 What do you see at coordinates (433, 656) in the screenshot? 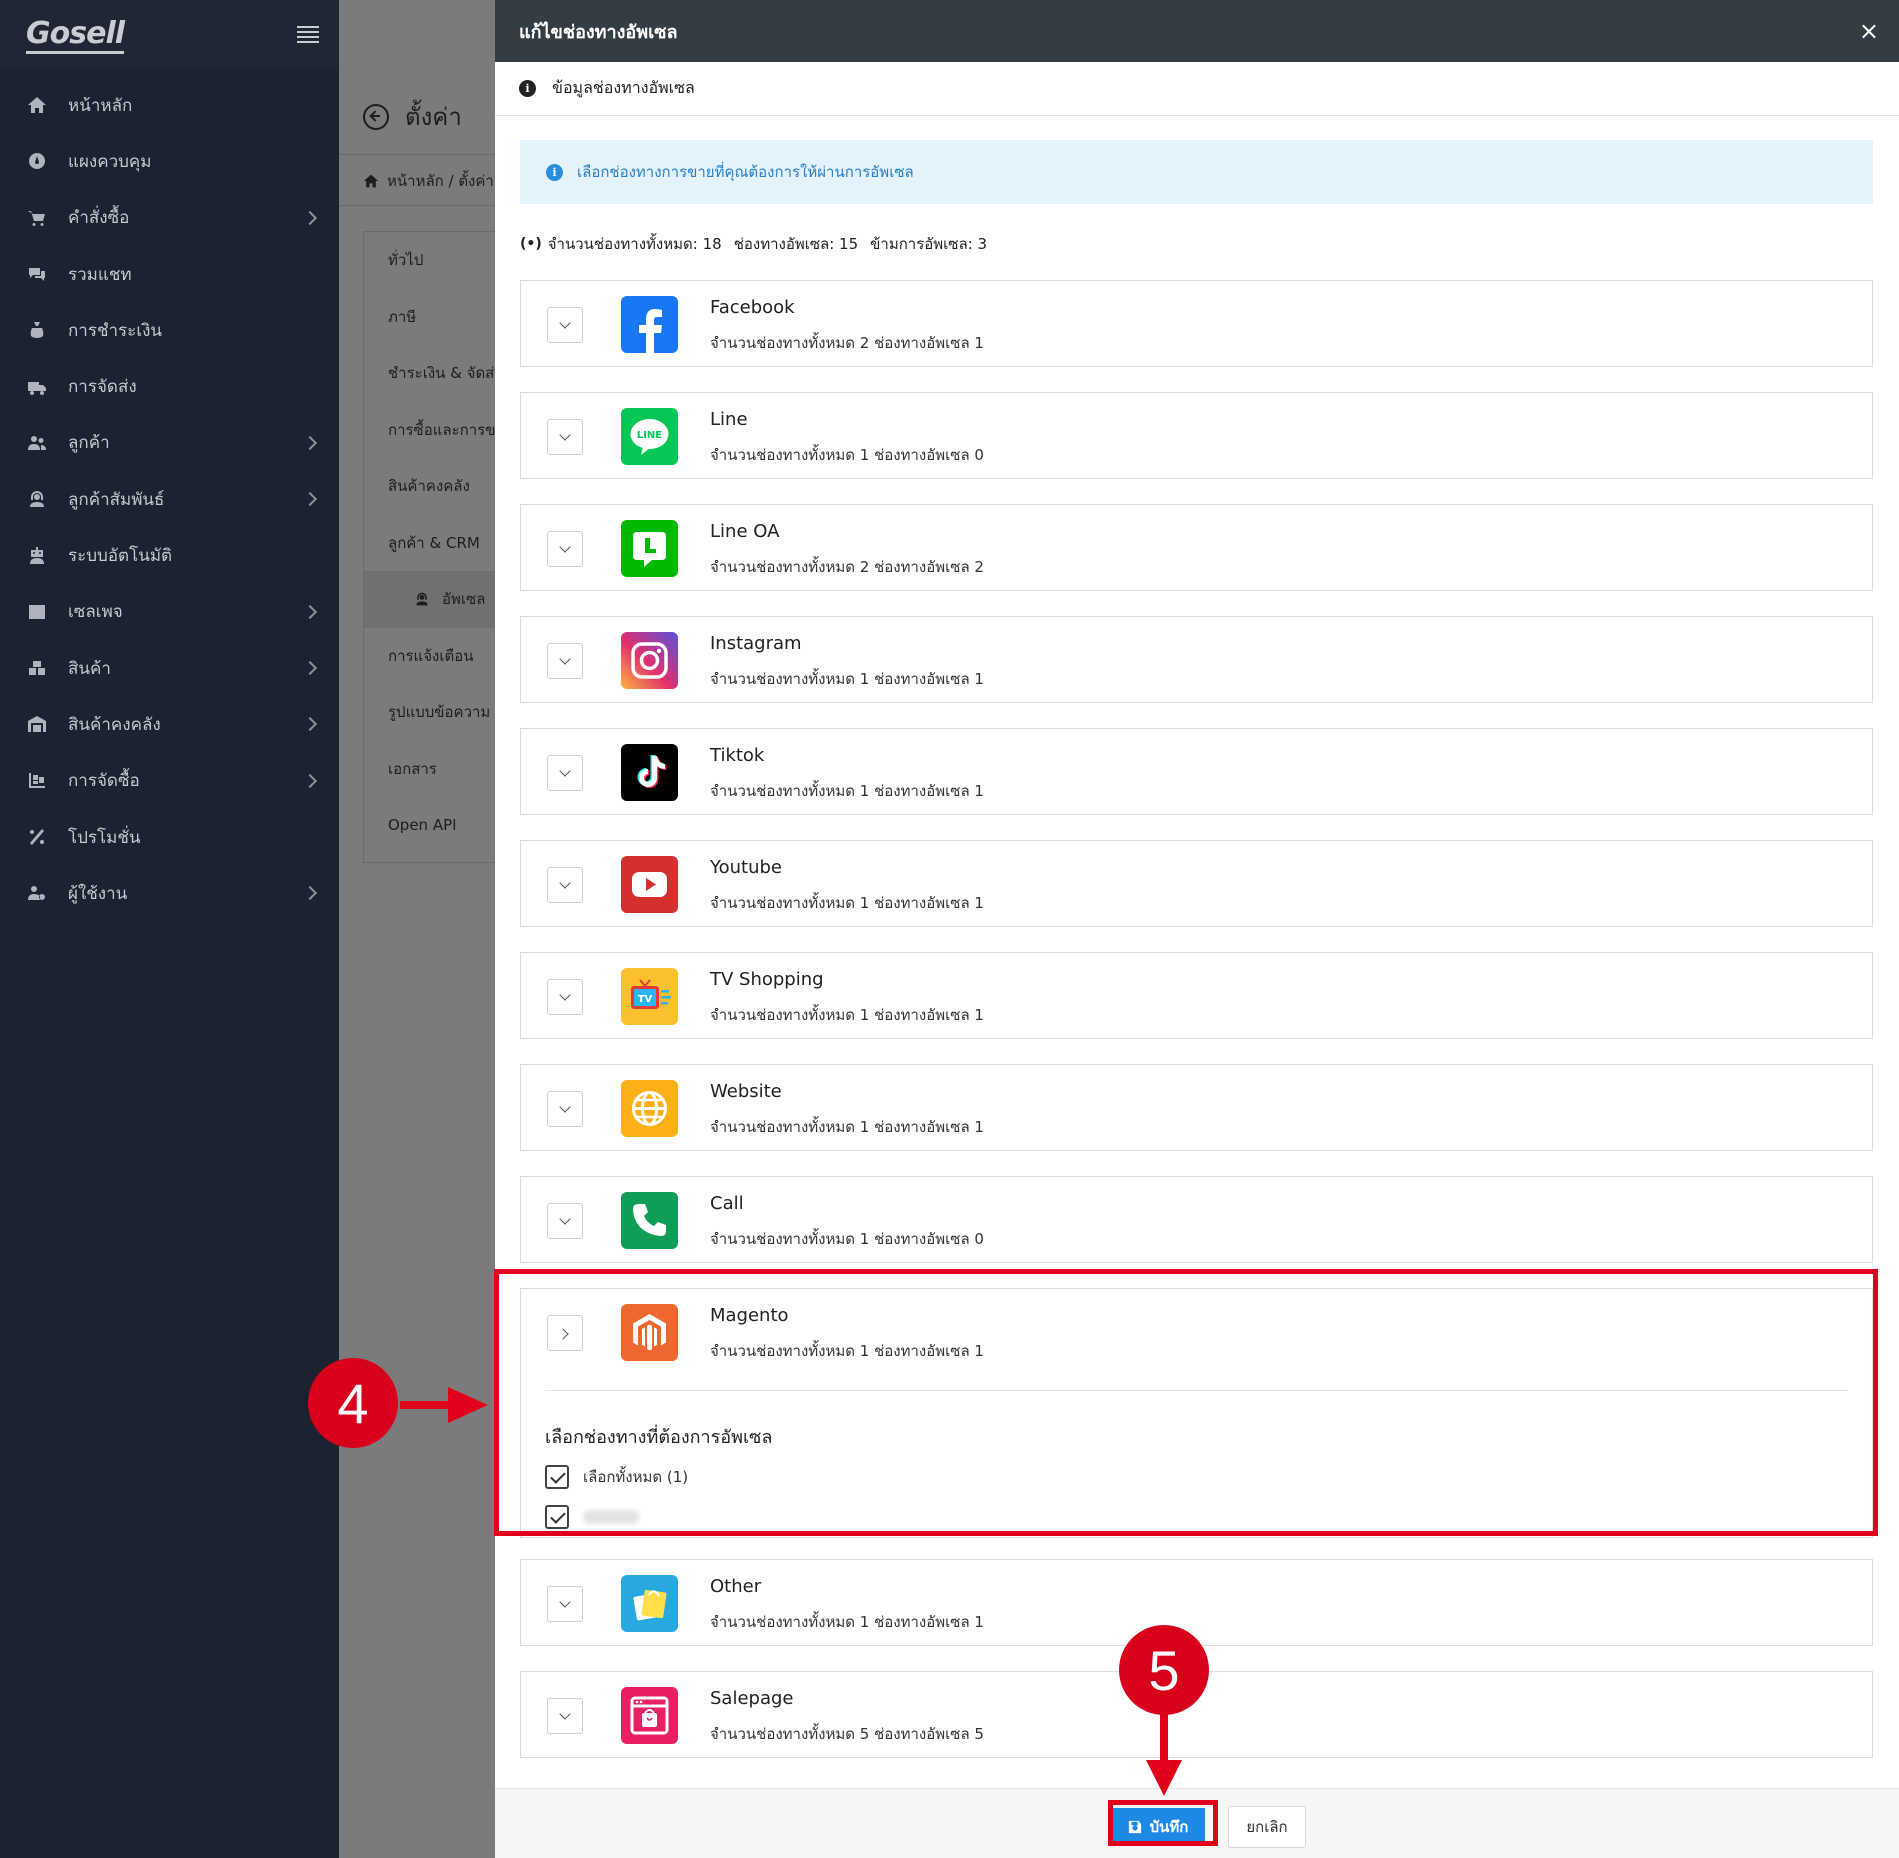
I see `settings-item-7: การแจ้งเตือน` at bounding box center [433, 656].